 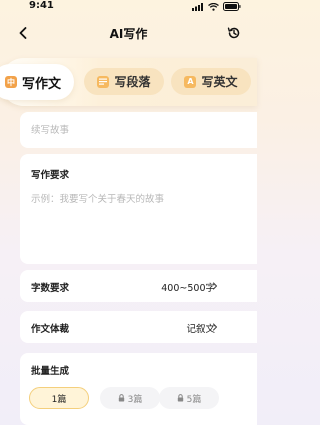 I want to click on essay-style-row: 作文体裁 记叙文, so click(x=138, y=327).